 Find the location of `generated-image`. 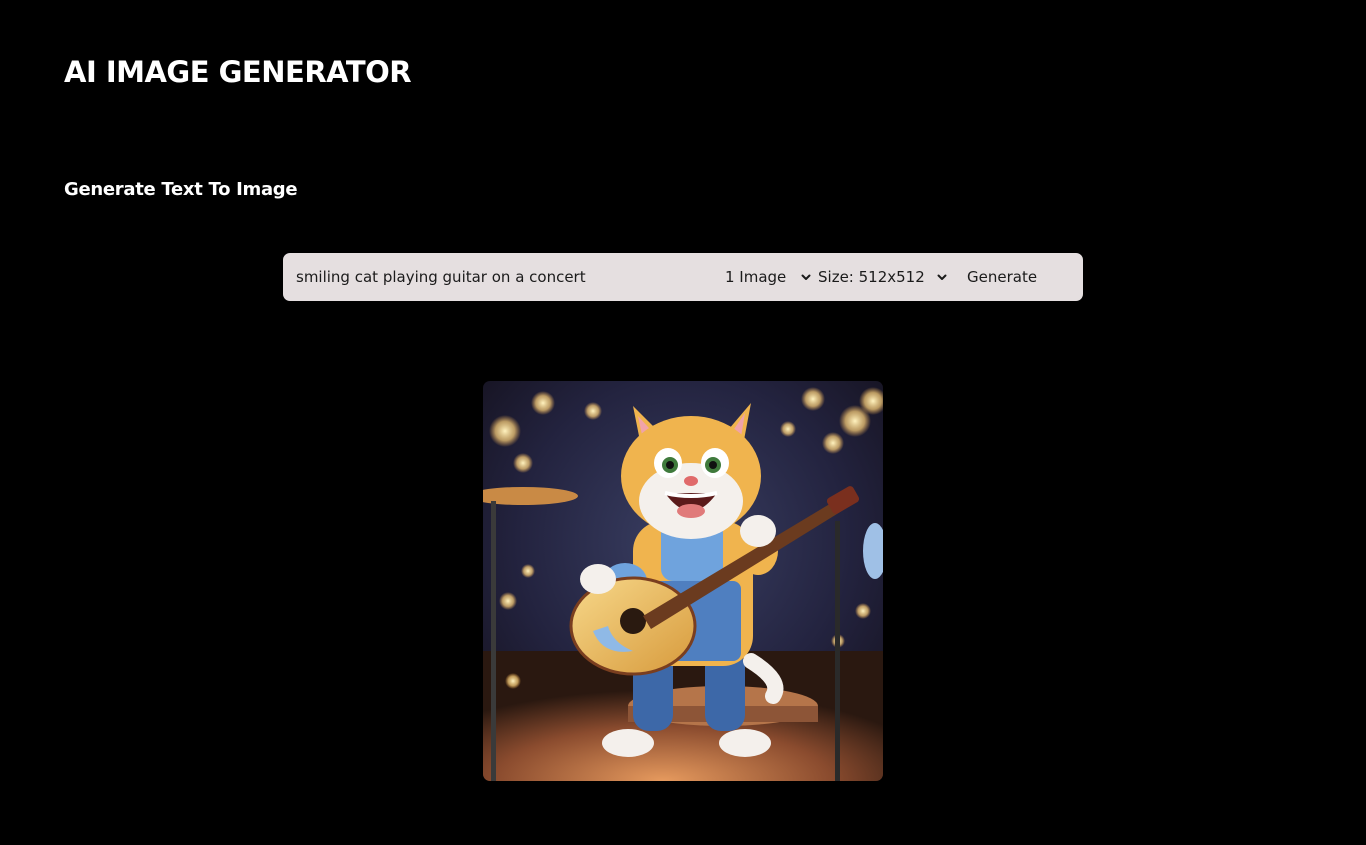

generated-image is located at coordinates (683, 581).